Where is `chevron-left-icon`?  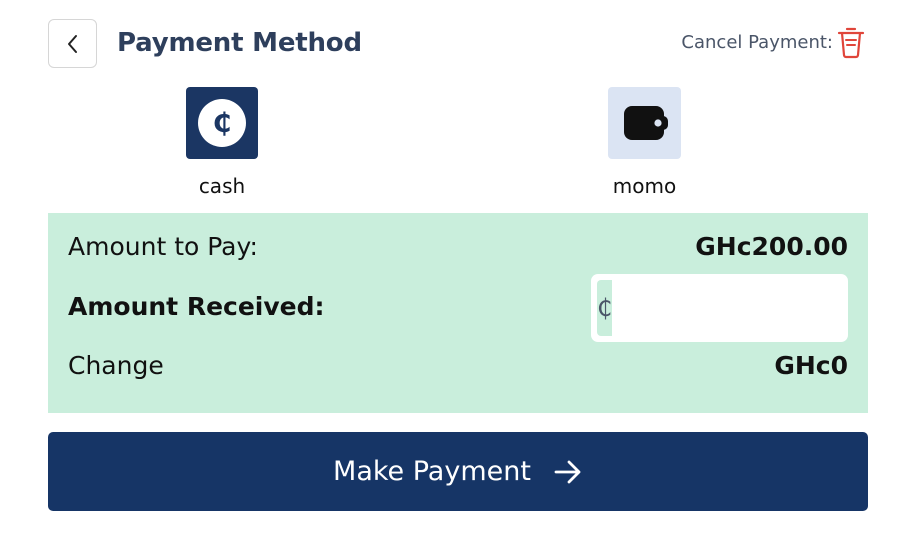 chevron-left-icon is located at coordinates (72, 43).